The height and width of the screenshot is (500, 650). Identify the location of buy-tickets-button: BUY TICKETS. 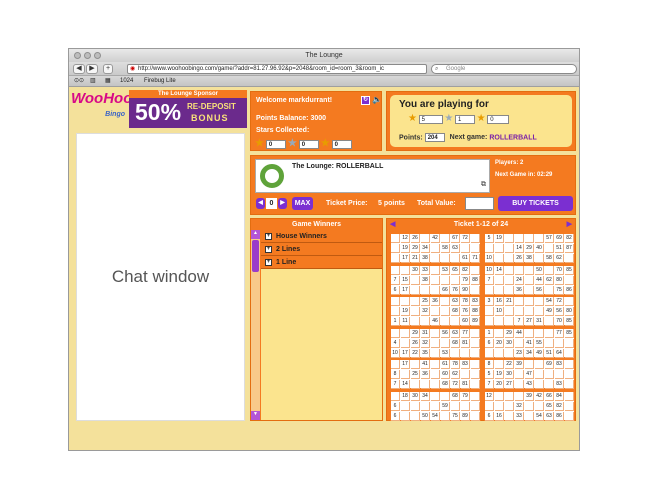
(535, 203).